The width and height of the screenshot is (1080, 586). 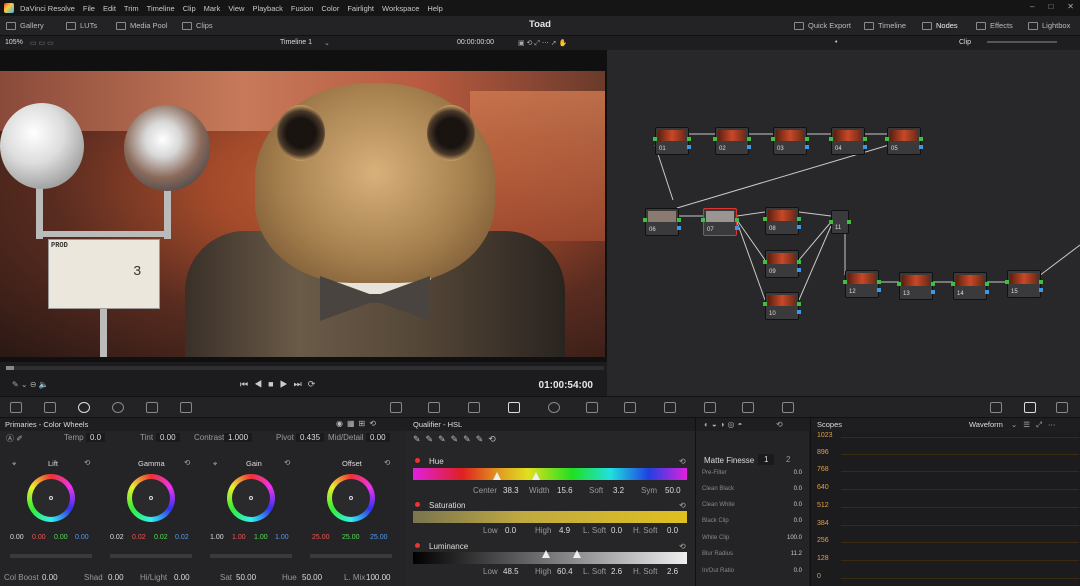 I want to click on lift-g: 0.00, so click(x=61, y=537).